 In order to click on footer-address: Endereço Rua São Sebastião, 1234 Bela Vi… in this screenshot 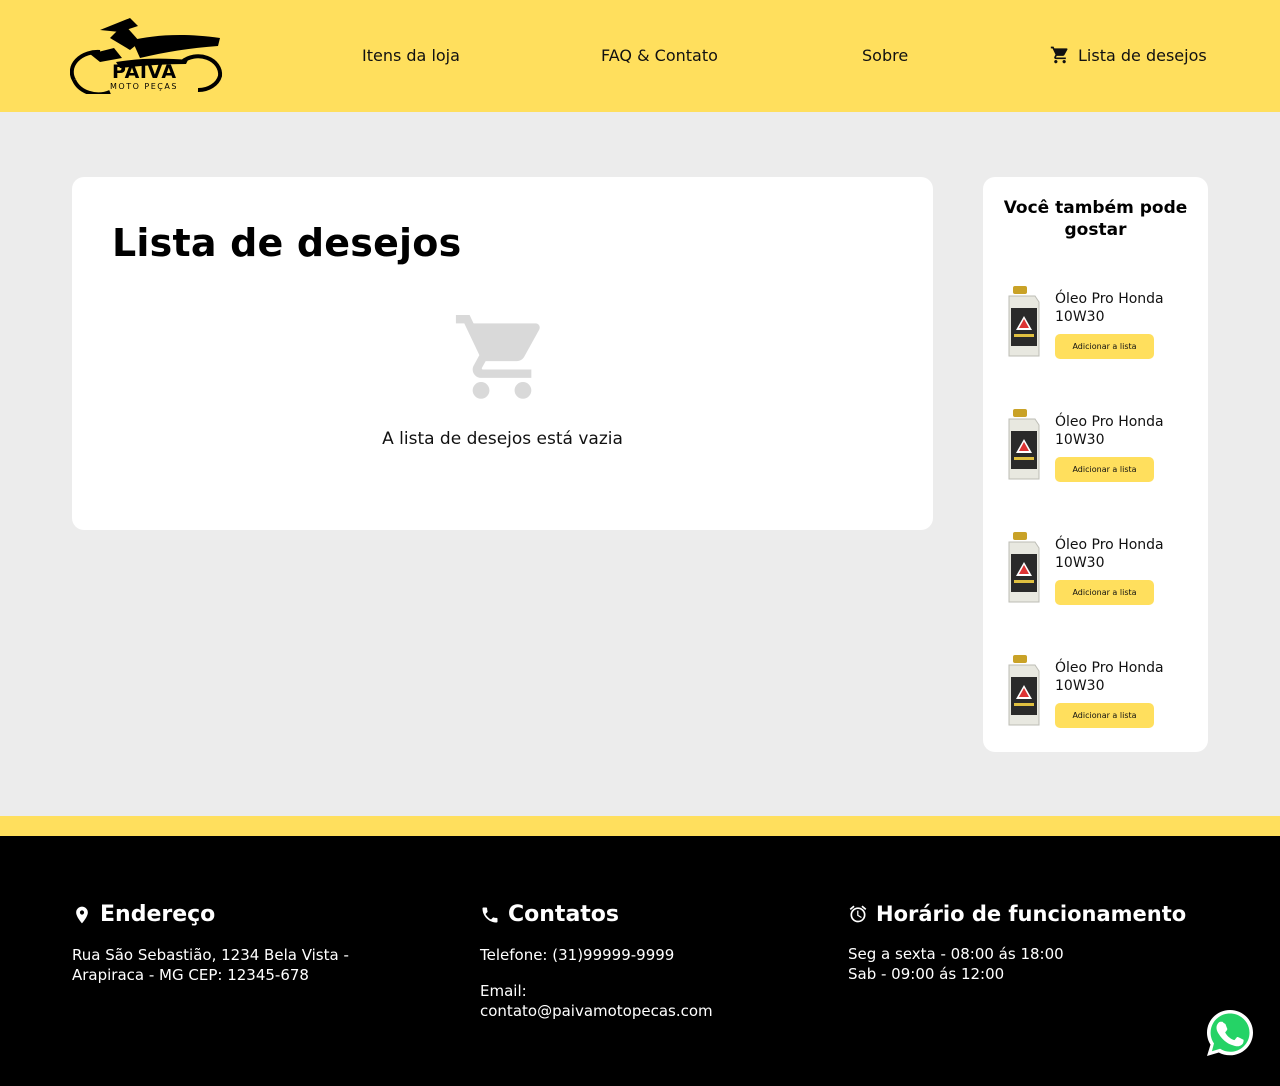, I will do `click(222, 943)`.